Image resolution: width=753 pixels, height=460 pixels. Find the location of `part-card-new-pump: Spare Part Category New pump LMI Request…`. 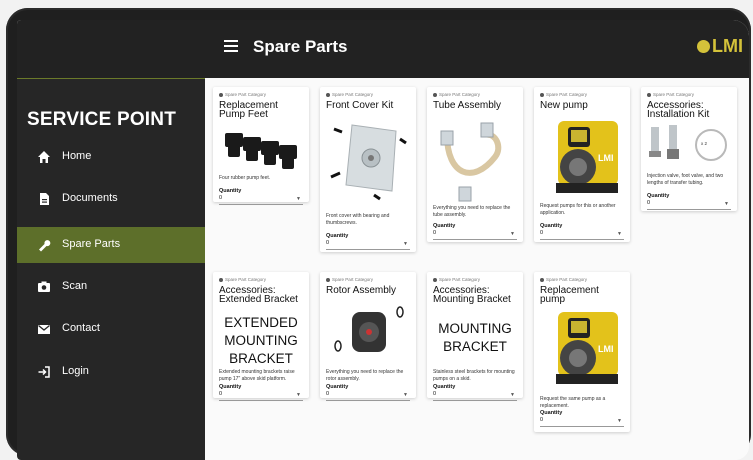

part-card-new-pump: Spare Part Category New pump LMI Request… is located at coordinates (582, 164).